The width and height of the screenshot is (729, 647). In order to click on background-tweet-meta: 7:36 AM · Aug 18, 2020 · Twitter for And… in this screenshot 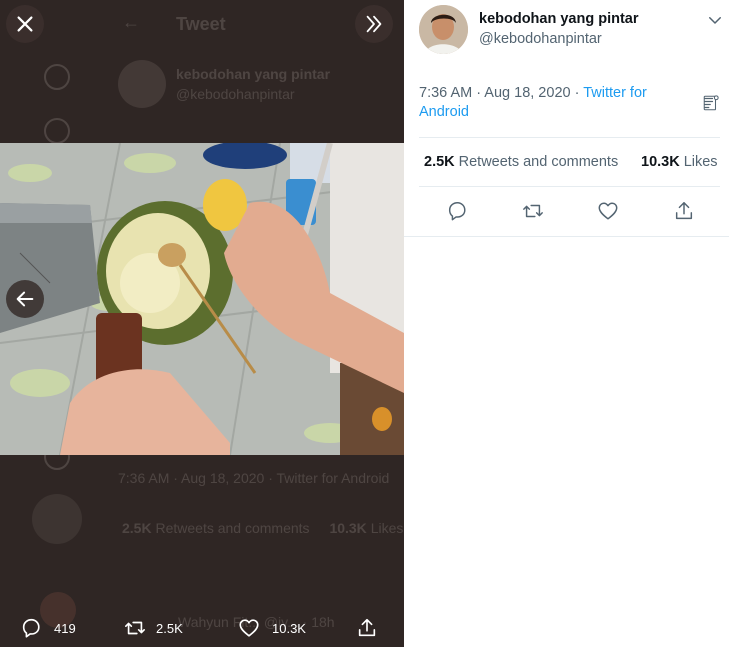, I will do `click(254, 478)`.